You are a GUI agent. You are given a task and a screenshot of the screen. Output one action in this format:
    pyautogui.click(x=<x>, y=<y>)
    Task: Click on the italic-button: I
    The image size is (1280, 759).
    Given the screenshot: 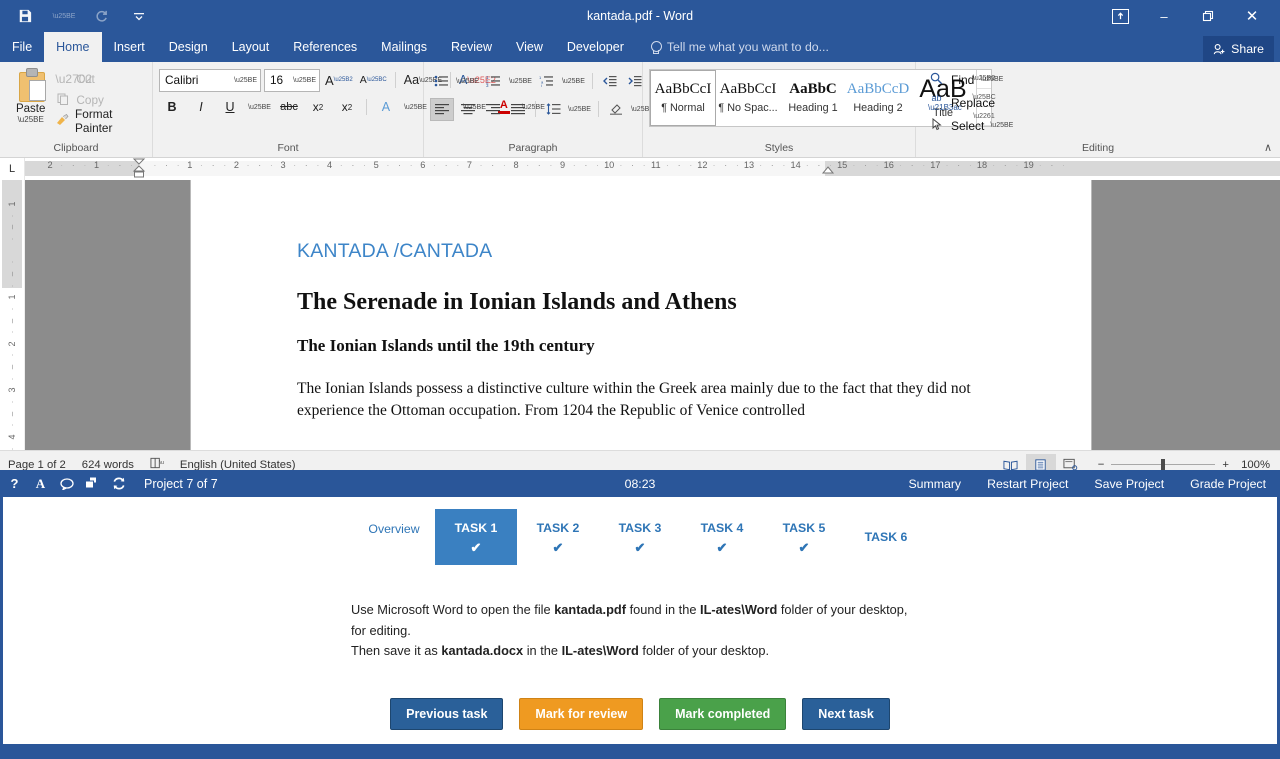 What is the action you would take?
    pyautogui.click(x=201, y=107)
    